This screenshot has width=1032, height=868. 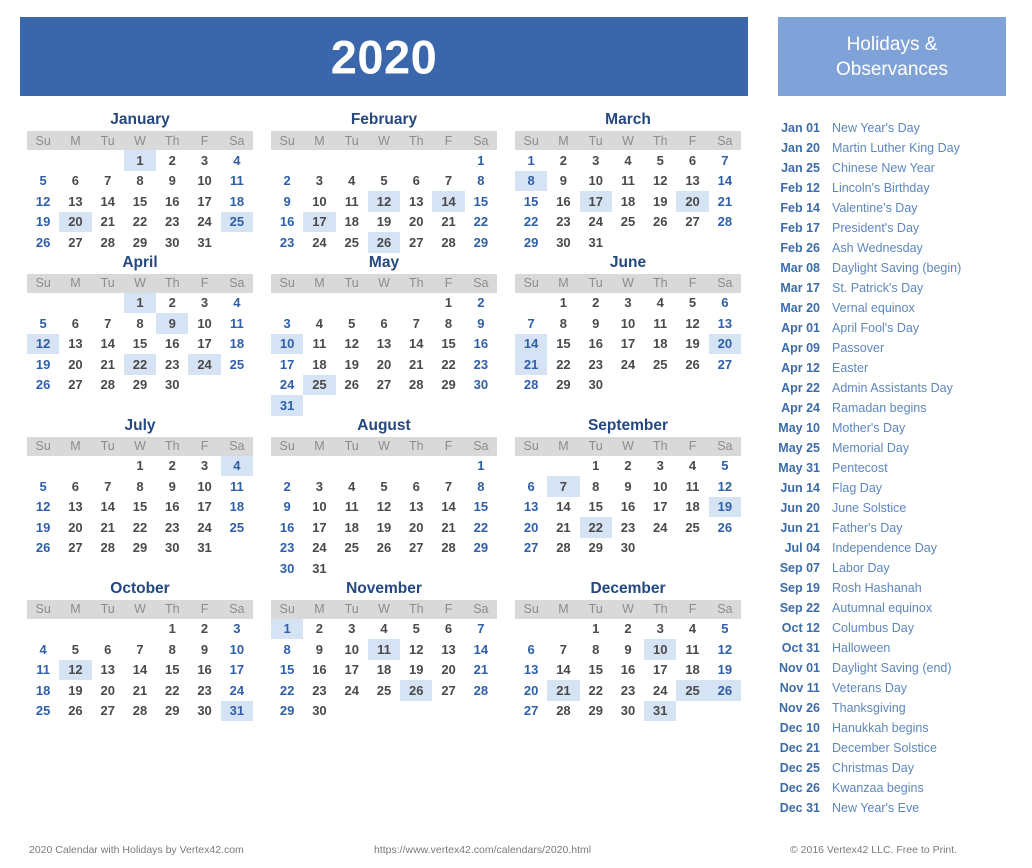 I want to click on holiday-row: Apr 12 Easter, so click(x=903, y=368).